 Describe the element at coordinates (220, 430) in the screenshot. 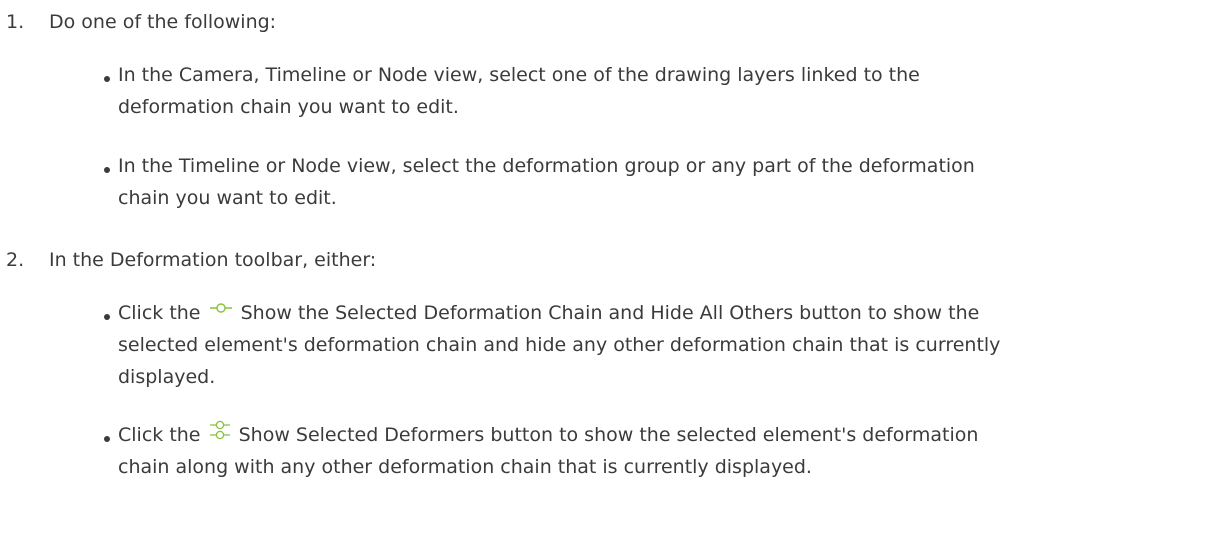

I see `show-selected-deformers-icon` at that location.